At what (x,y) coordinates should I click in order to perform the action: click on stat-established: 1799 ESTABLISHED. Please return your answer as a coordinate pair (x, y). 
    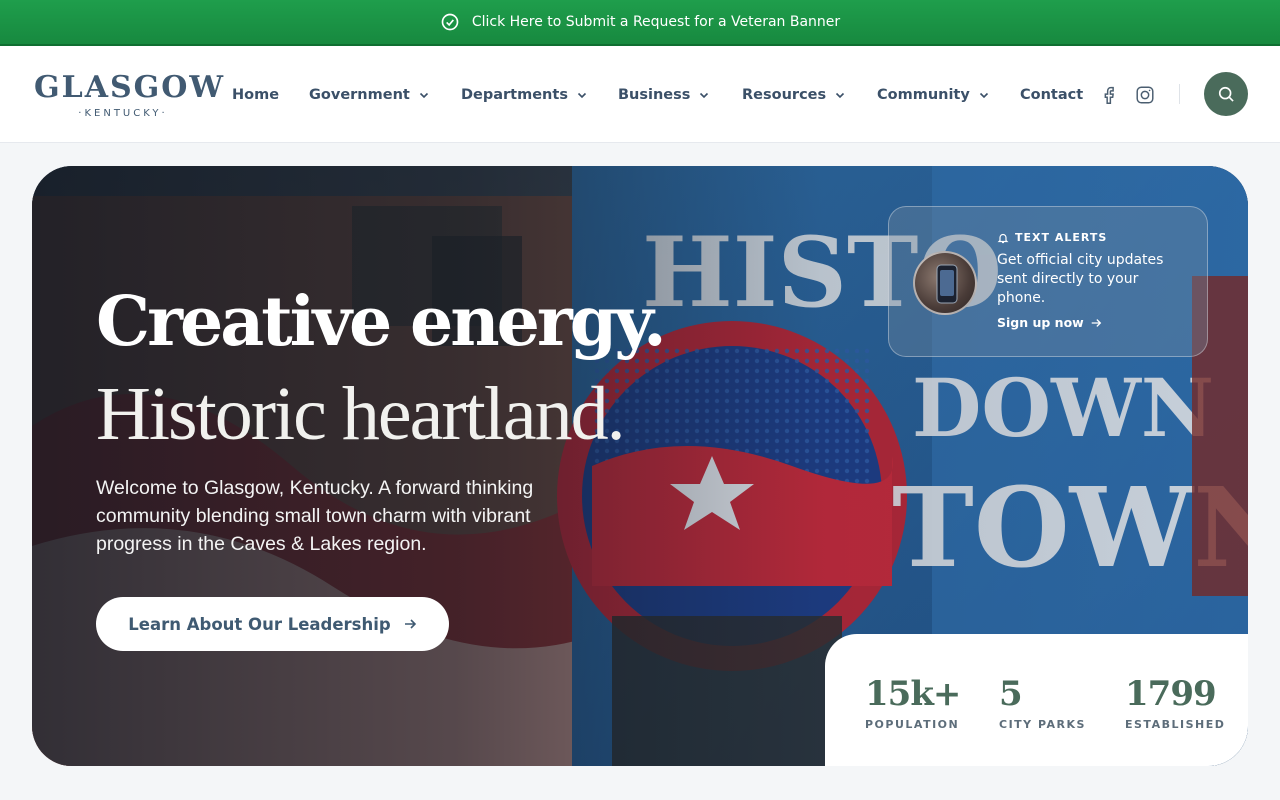
    Looking at the image, I should click on (1175, 702).